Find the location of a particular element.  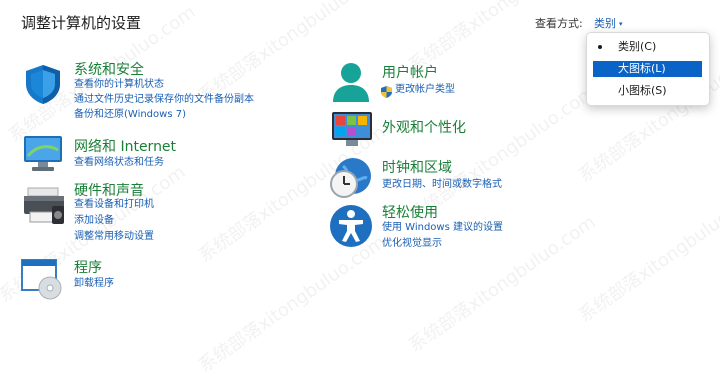

link-devices-printers: 查看设备和打印机 is located at coordinates (114, 205).